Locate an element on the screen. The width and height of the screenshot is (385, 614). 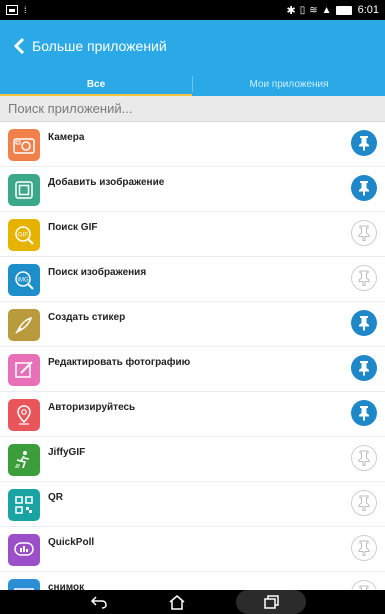
sim-icon: ⁞ is located at coordinates (25, 10).